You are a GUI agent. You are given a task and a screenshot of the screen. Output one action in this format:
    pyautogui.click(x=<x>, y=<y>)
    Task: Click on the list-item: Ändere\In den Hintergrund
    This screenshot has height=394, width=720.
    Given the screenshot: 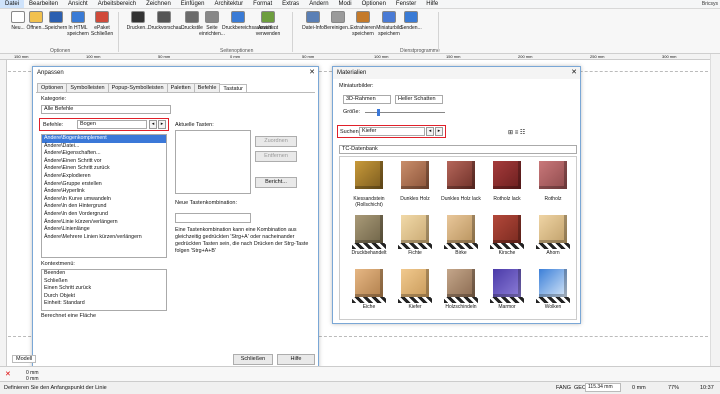 What is the action you would take?
    pyautogui.click(x=104, y=207)
    